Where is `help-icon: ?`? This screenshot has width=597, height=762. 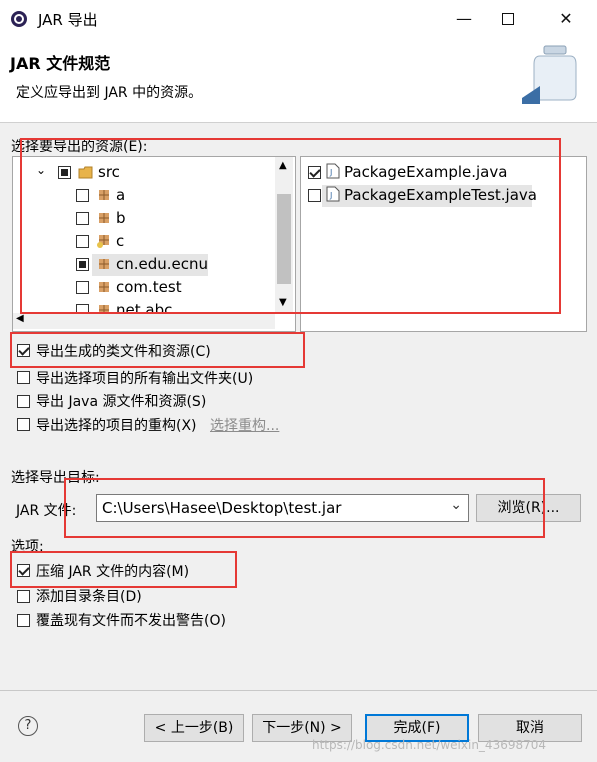 help-icon: ? is located at coordinates (28, 726).